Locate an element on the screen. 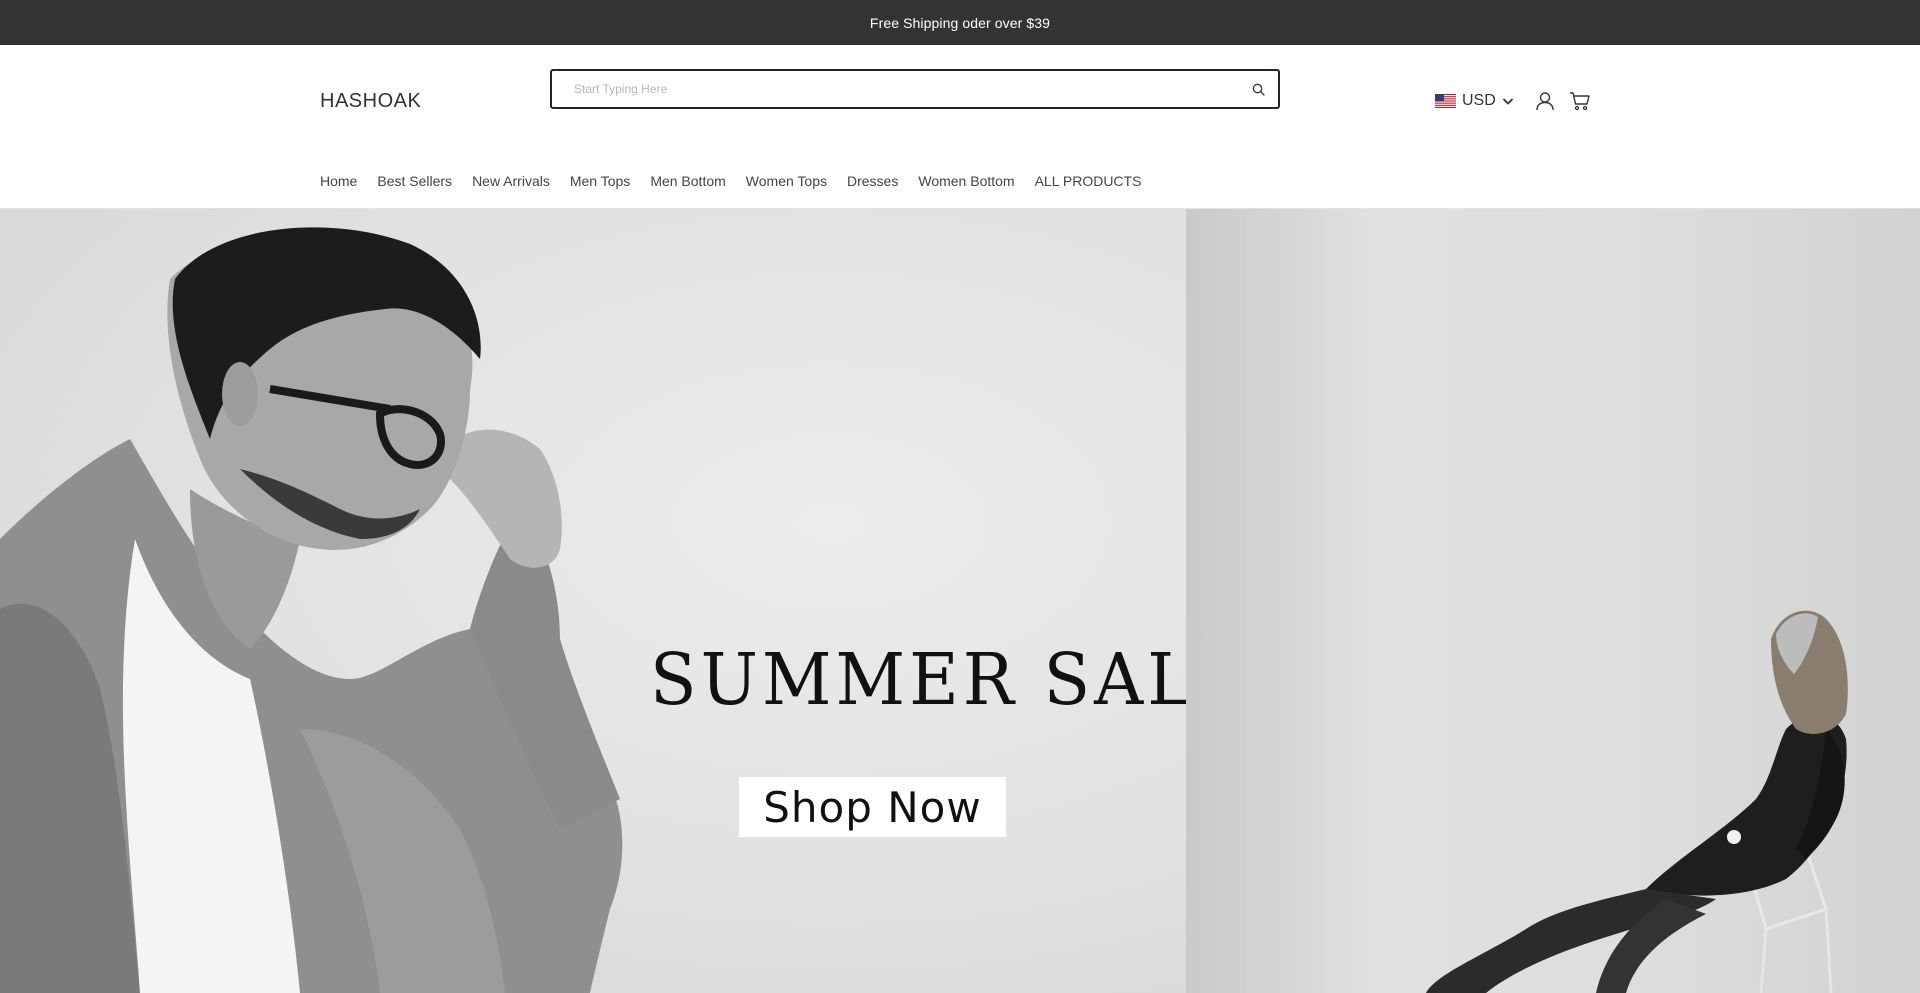 The width and height of the screenshot is (1920, 993). search-input is located at coordinates (895, 89).